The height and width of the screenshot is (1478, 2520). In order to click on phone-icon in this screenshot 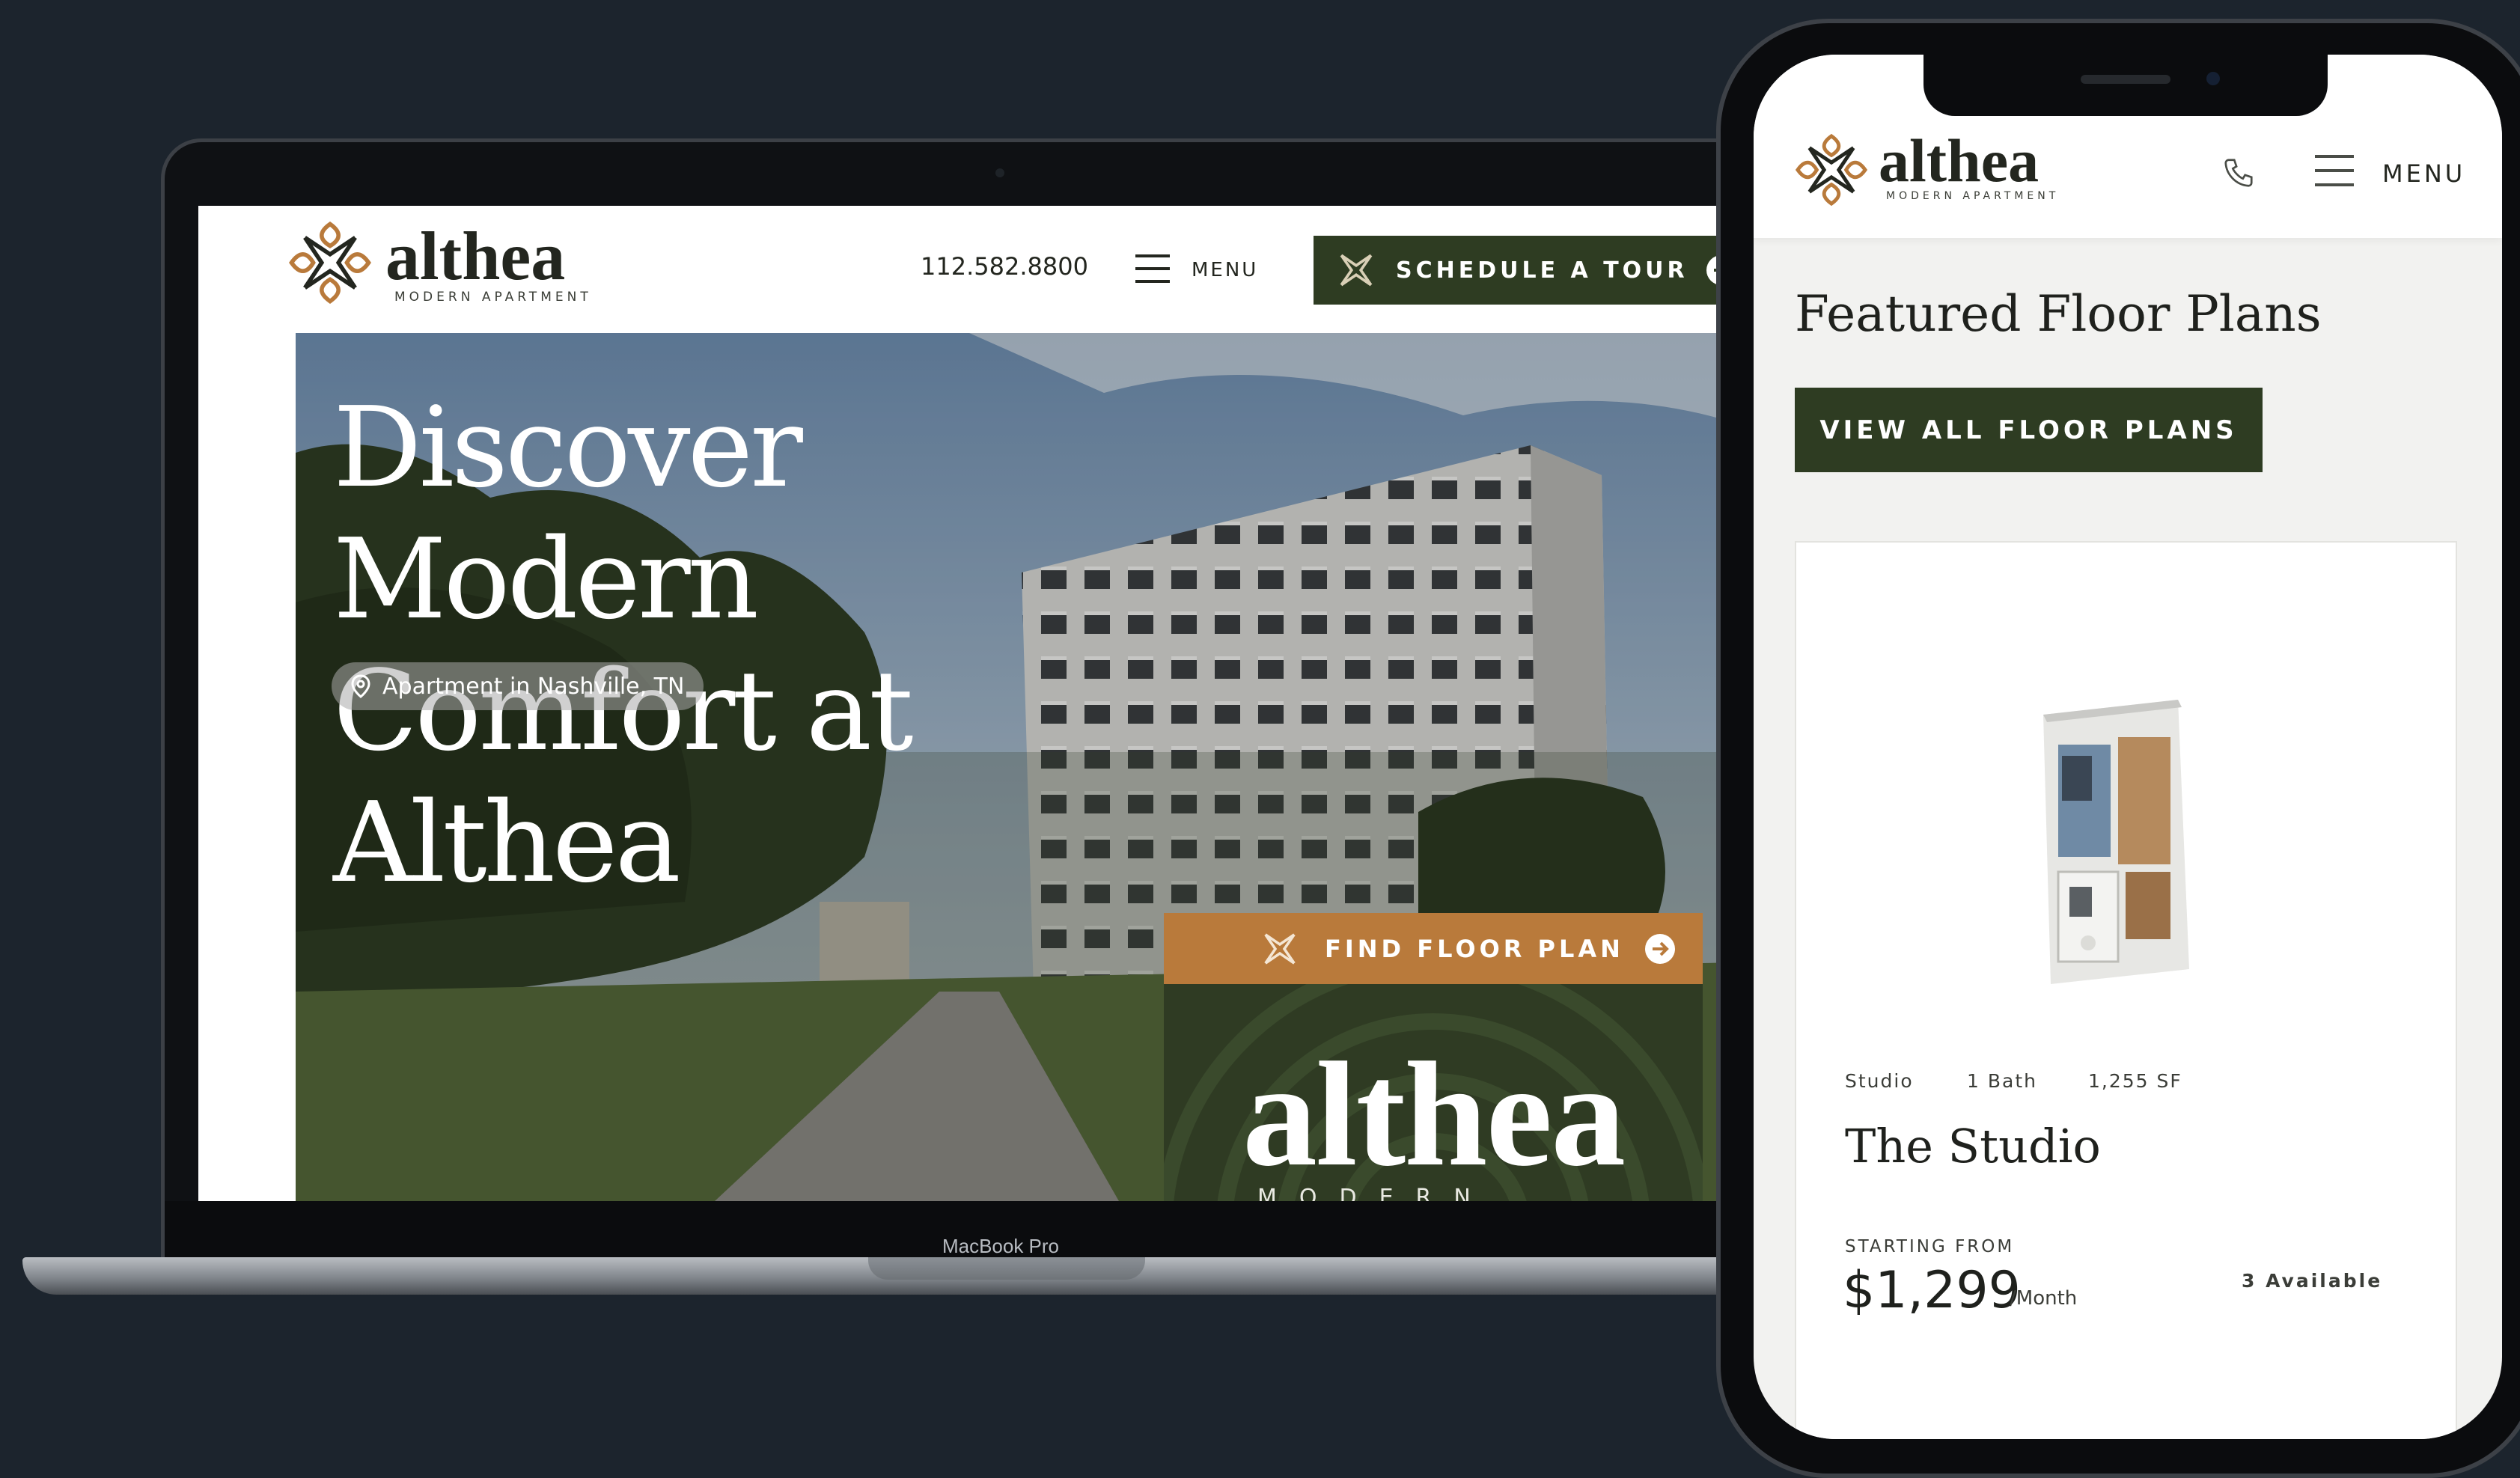, I will do `click(2238, 173)`.